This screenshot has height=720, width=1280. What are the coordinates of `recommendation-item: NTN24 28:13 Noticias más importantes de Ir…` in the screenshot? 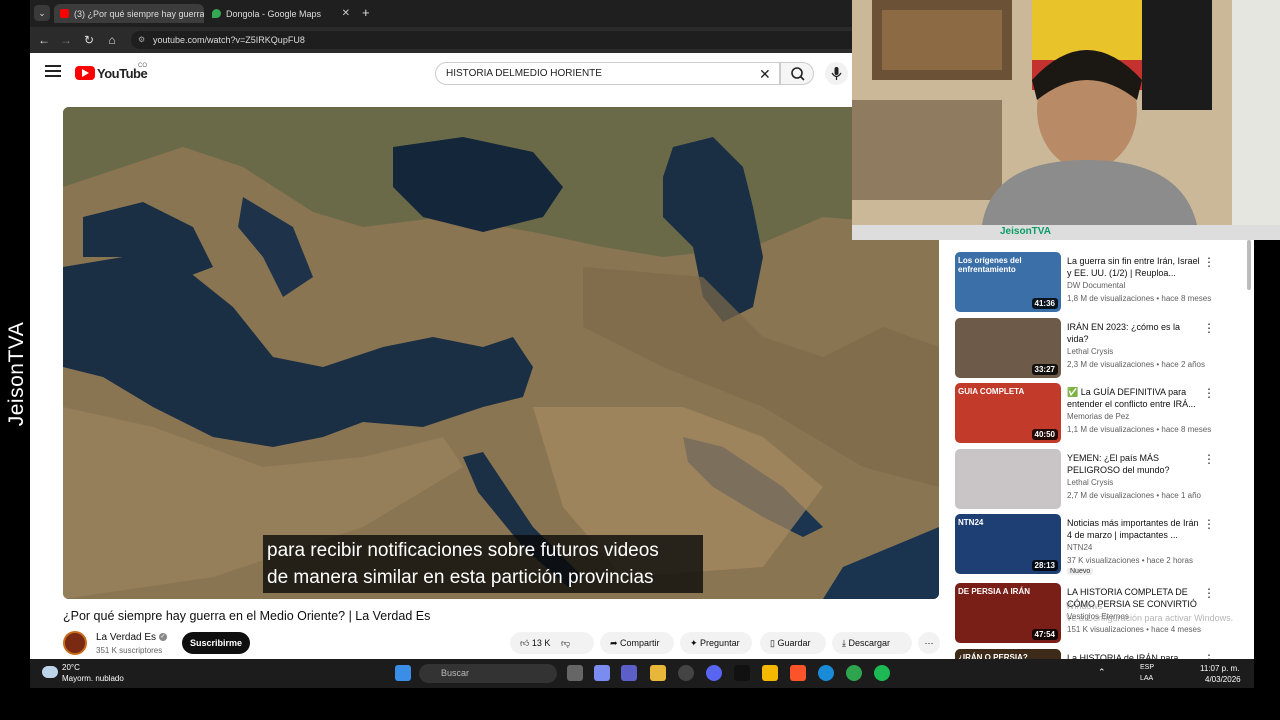 It's located at (1100, 544).